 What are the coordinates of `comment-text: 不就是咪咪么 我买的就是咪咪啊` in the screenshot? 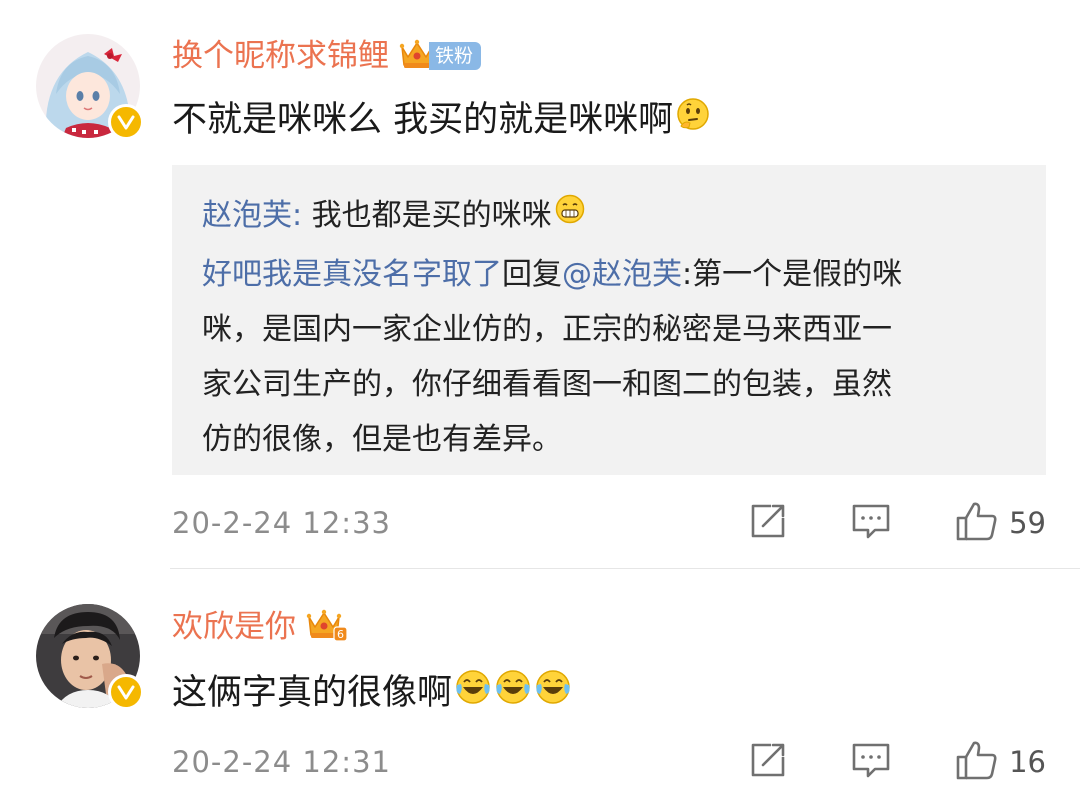 It's located at (441, 120).